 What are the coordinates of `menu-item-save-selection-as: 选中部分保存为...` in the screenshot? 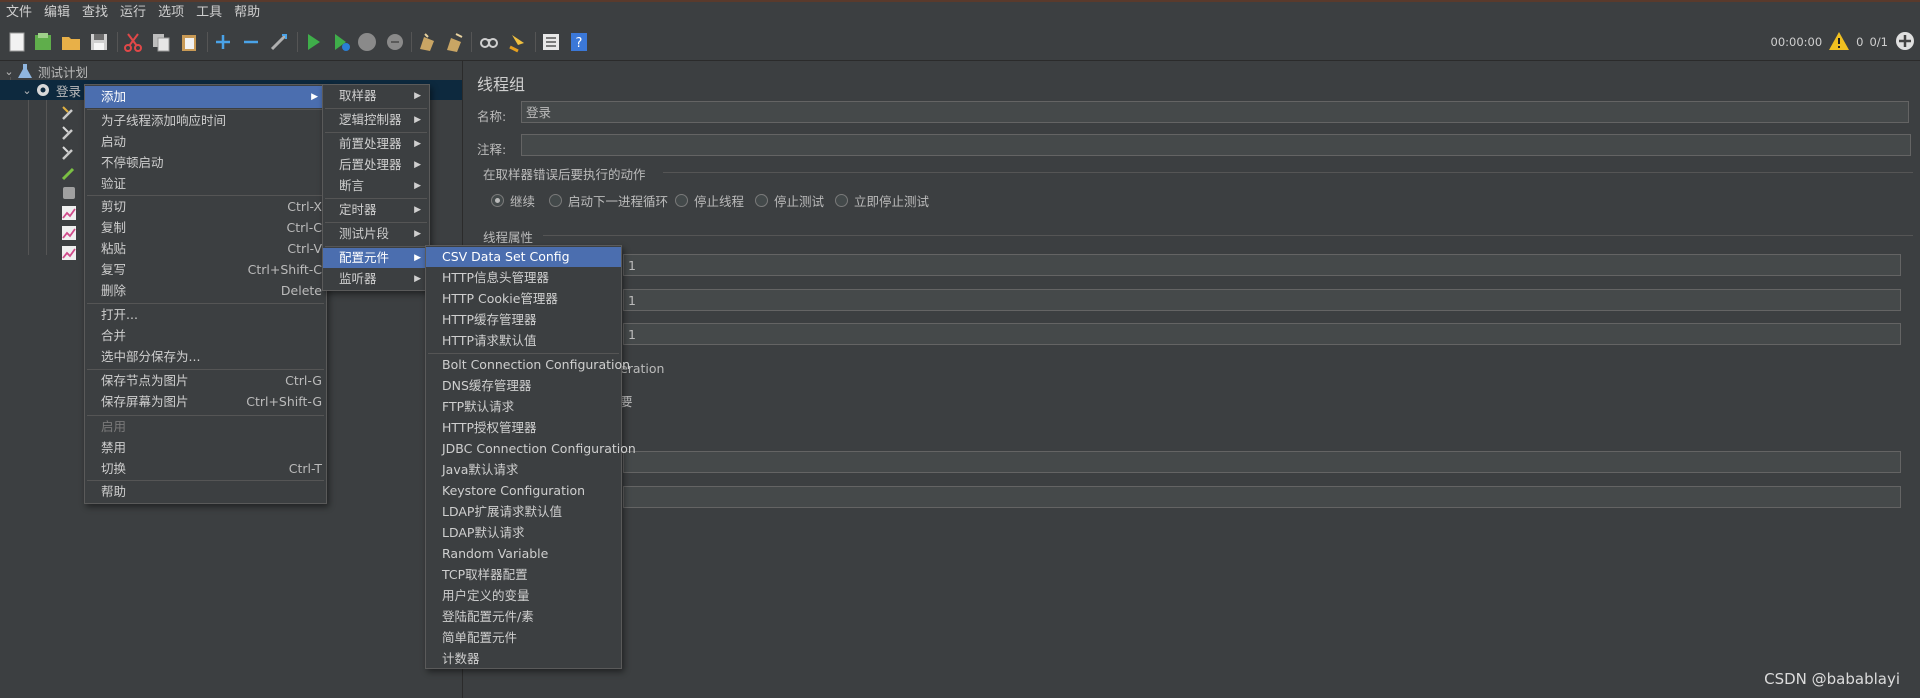 It's located at (205, 357).